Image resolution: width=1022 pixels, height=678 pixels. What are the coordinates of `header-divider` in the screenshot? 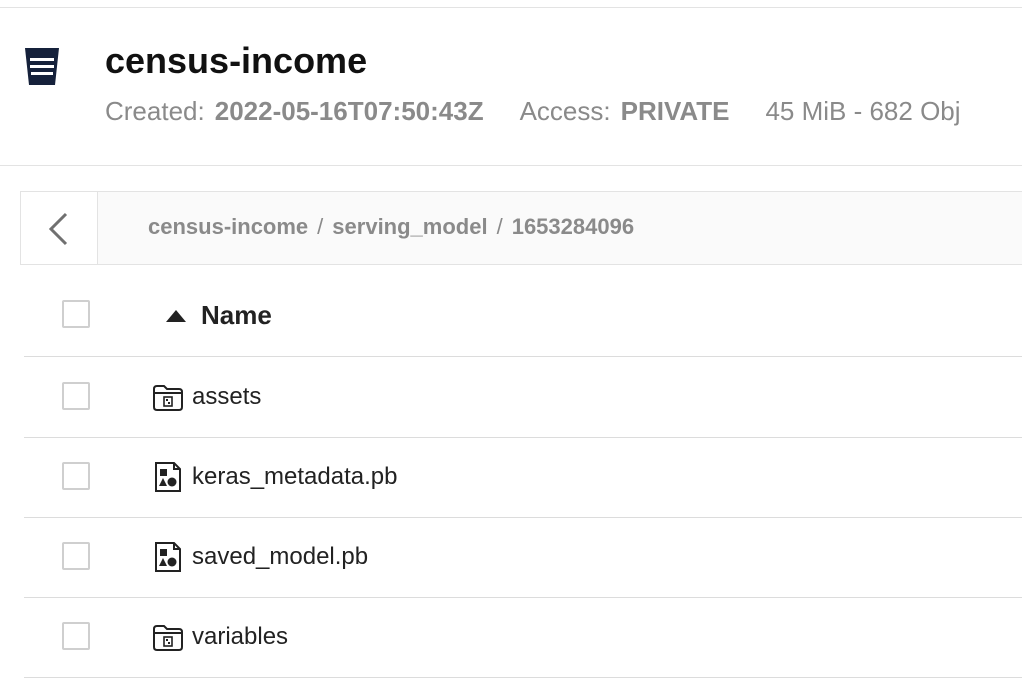 It's located at (511, 165).